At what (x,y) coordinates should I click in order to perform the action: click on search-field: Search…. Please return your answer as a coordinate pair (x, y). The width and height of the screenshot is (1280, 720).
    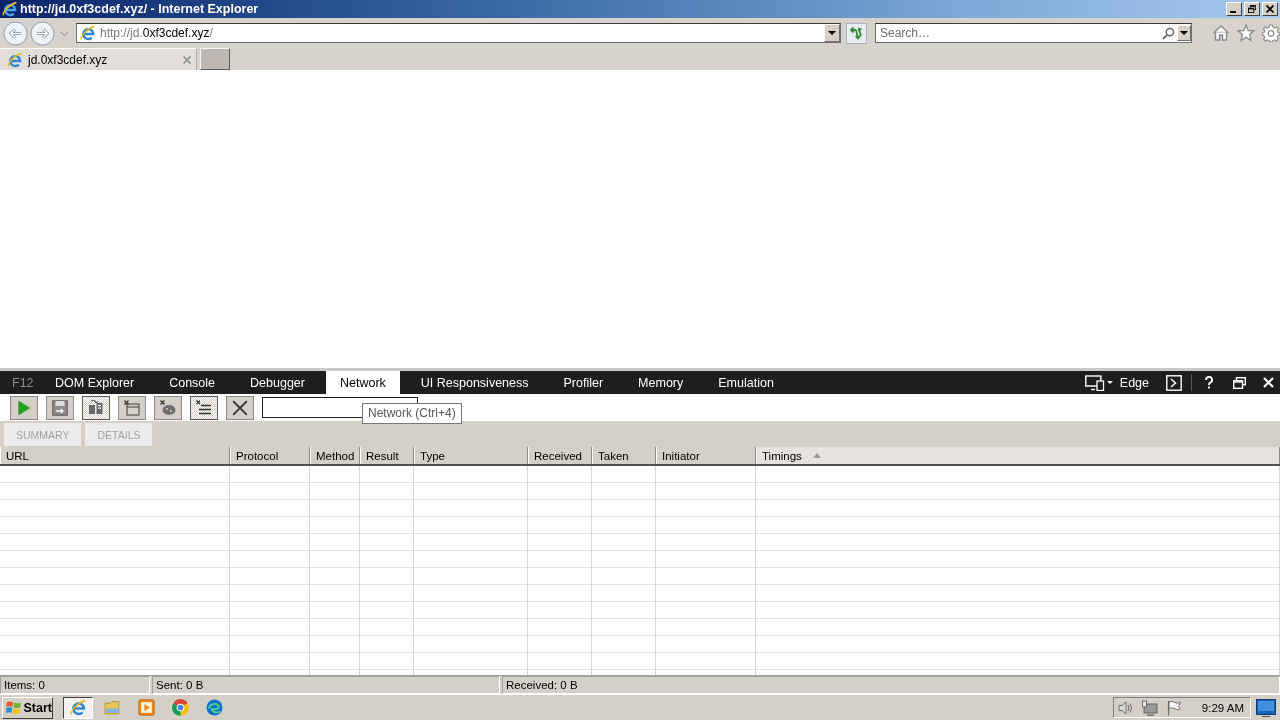
    Looking at the image, I should click on (1033, 33).